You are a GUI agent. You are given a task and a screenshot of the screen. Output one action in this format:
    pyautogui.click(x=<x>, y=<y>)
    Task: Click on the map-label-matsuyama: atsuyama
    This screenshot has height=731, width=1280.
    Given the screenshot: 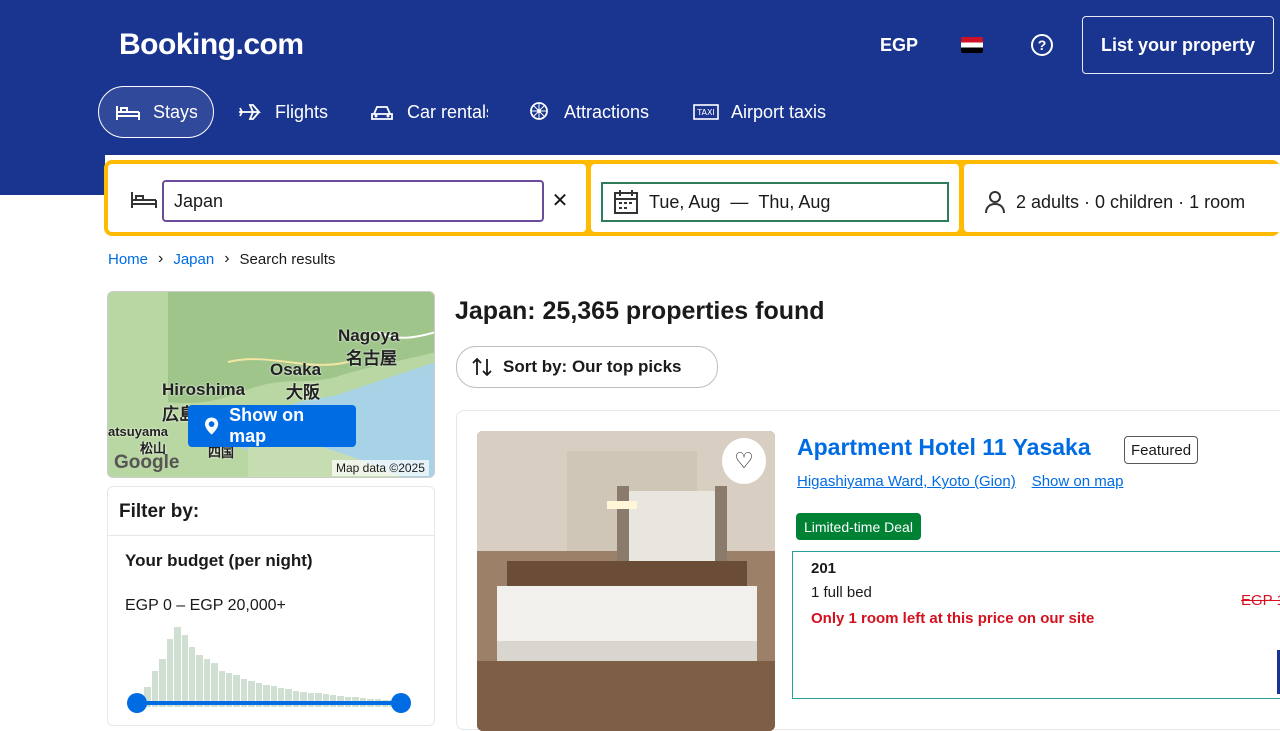 What is the action you would take?
    pyautogui.click(x=138, y=431)
    